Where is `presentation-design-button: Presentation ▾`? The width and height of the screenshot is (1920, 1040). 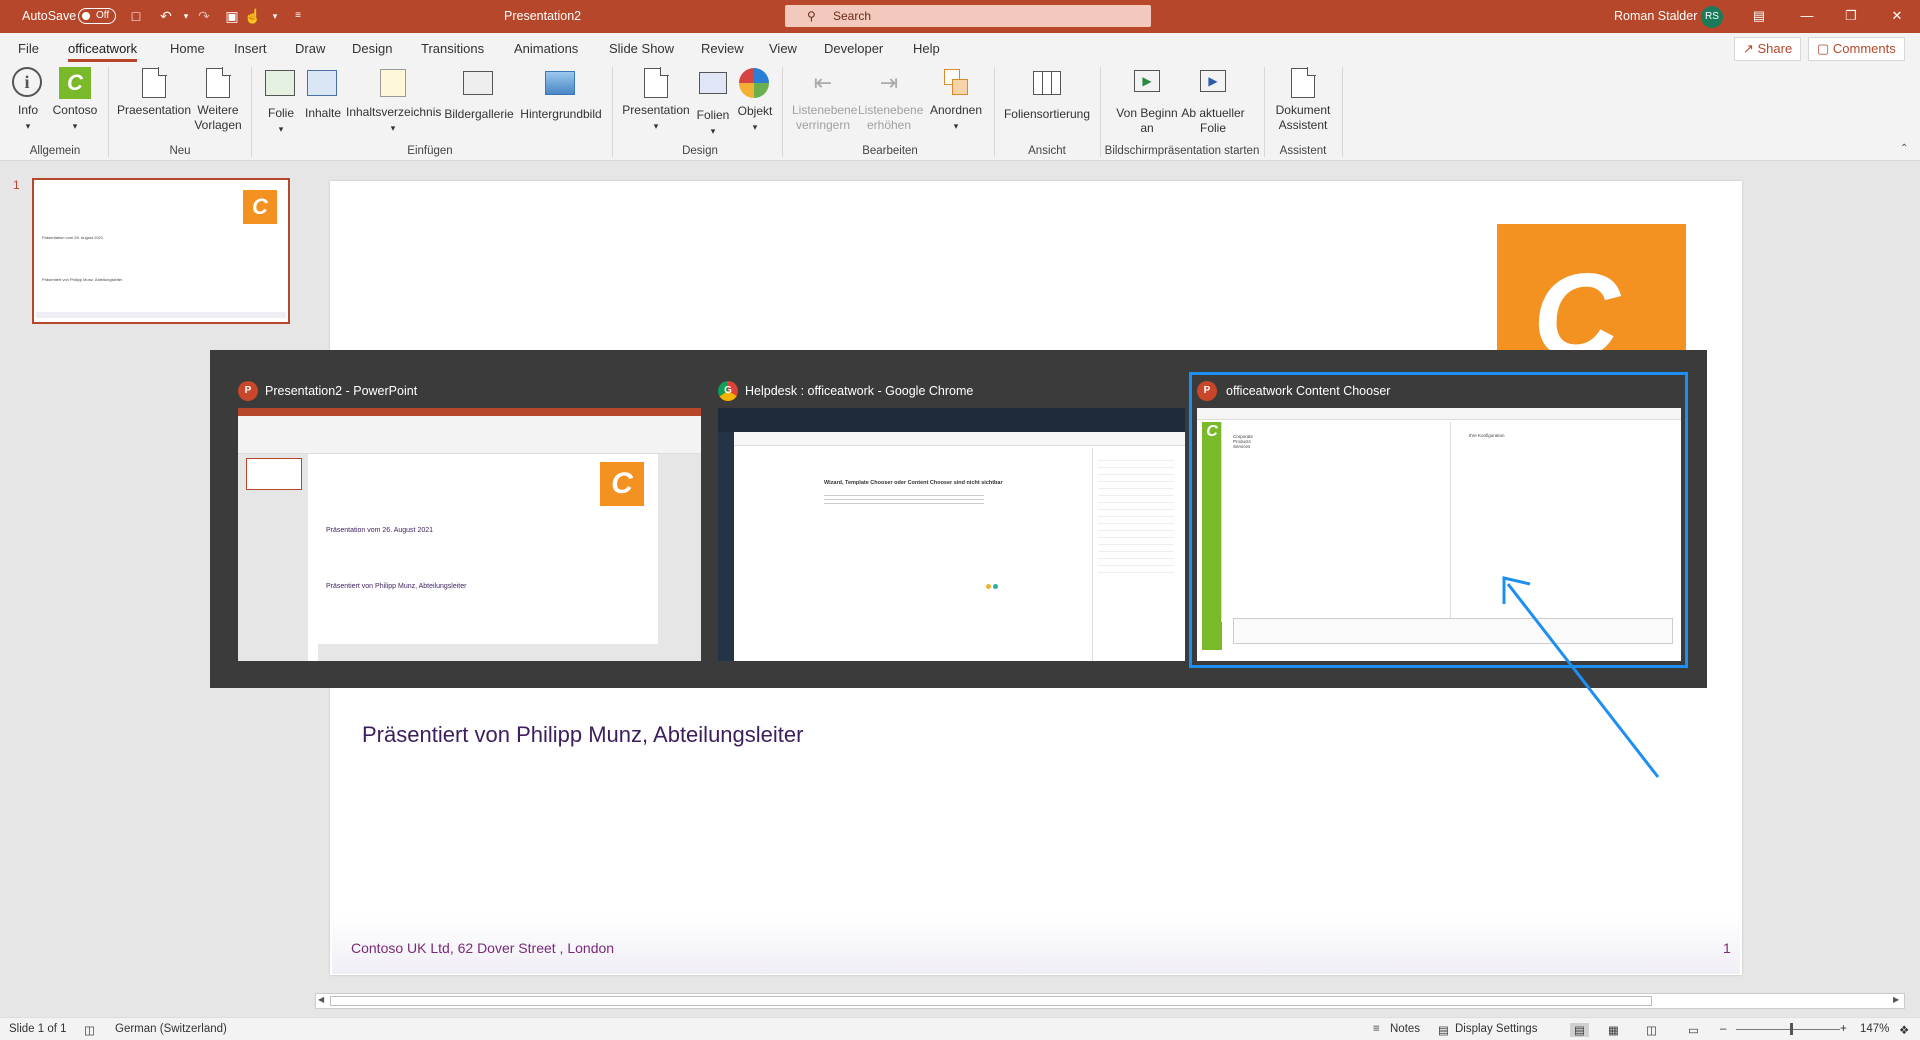
presentation-design-button: Presentation ▾ is located at coordinates (656, 100).